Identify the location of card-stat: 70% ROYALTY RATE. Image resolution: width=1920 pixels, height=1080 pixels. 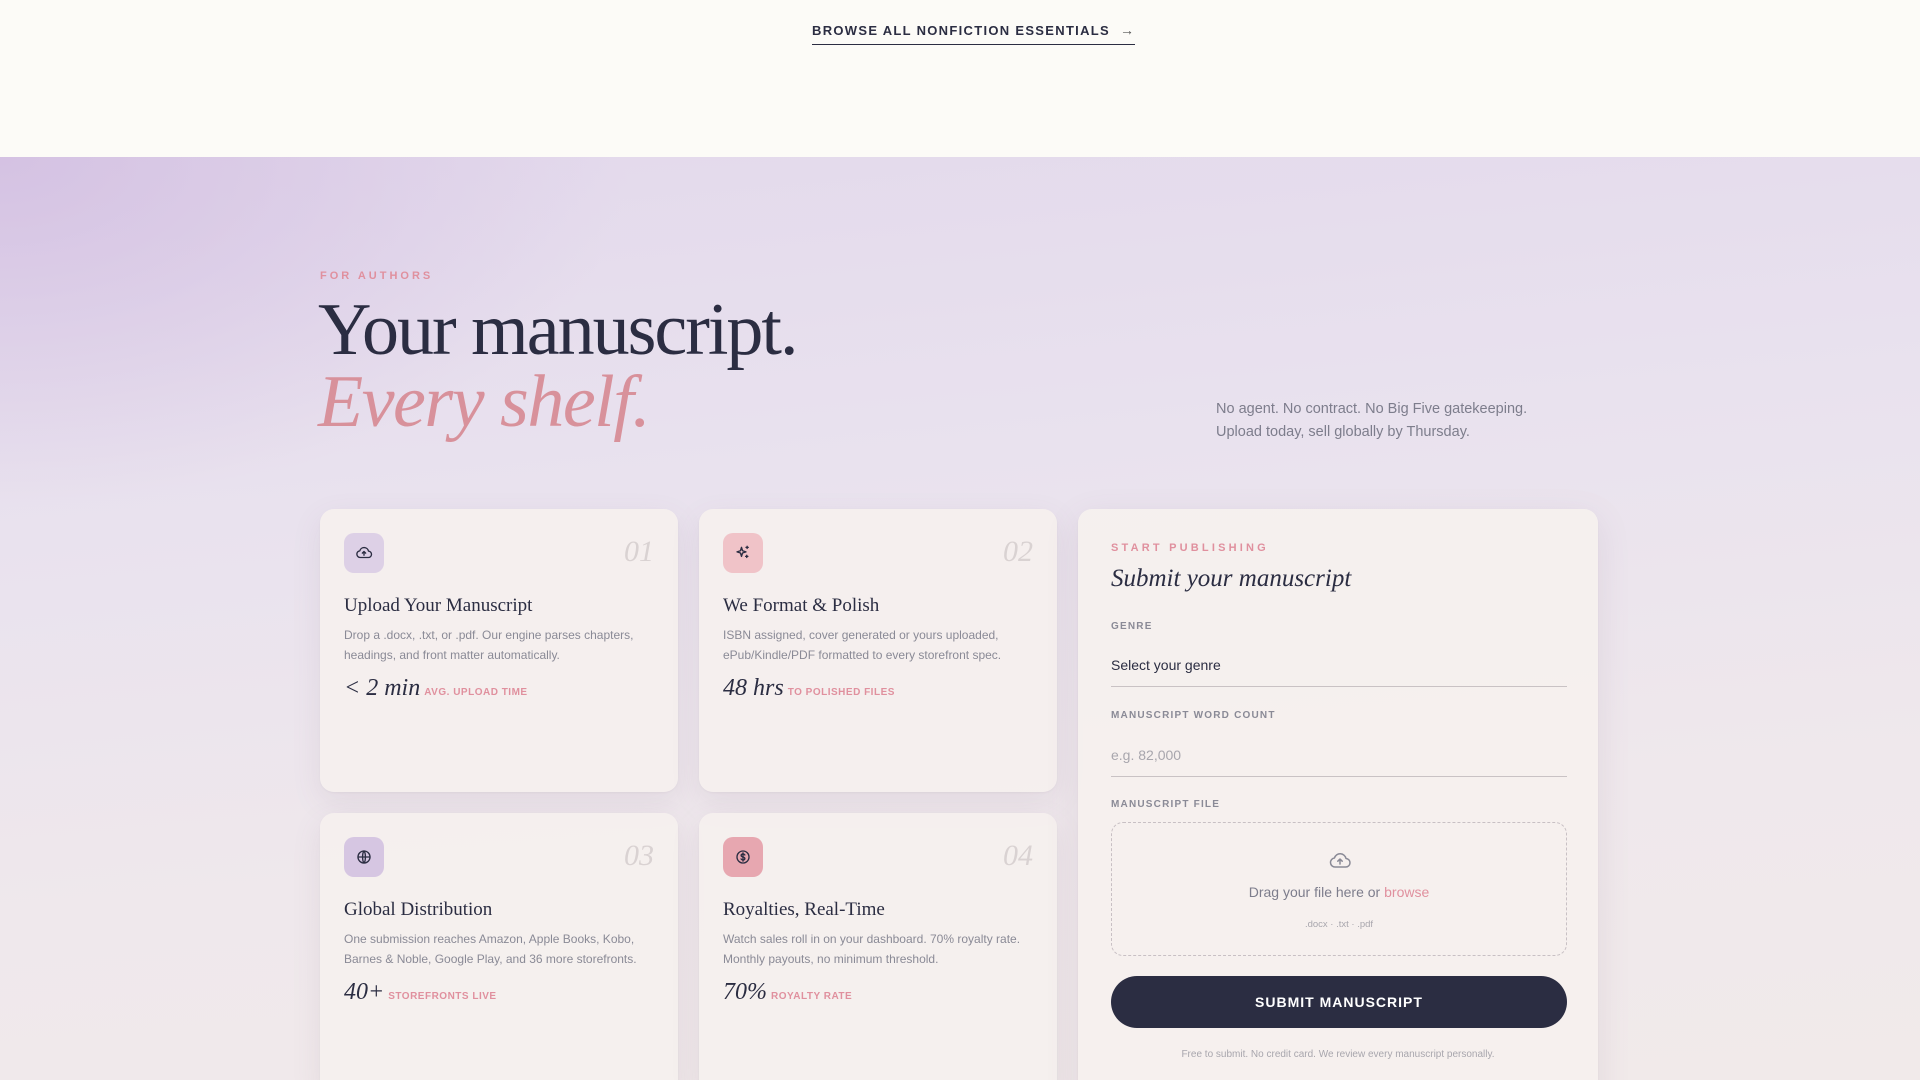
(787, 992).